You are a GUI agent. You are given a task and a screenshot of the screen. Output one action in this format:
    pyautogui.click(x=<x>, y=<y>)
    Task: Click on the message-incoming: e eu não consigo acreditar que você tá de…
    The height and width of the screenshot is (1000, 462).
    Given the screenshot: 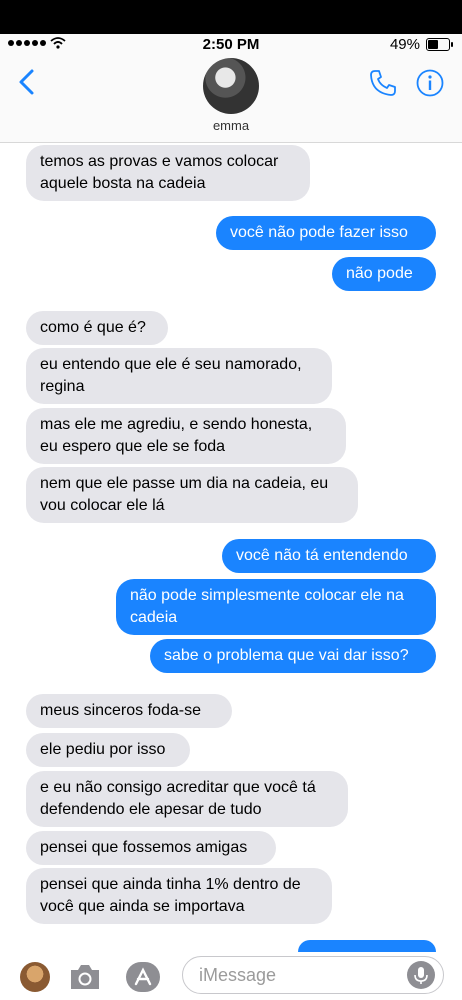 What is the action you would take?
    pyautogui.click(x=187, y=799)
    